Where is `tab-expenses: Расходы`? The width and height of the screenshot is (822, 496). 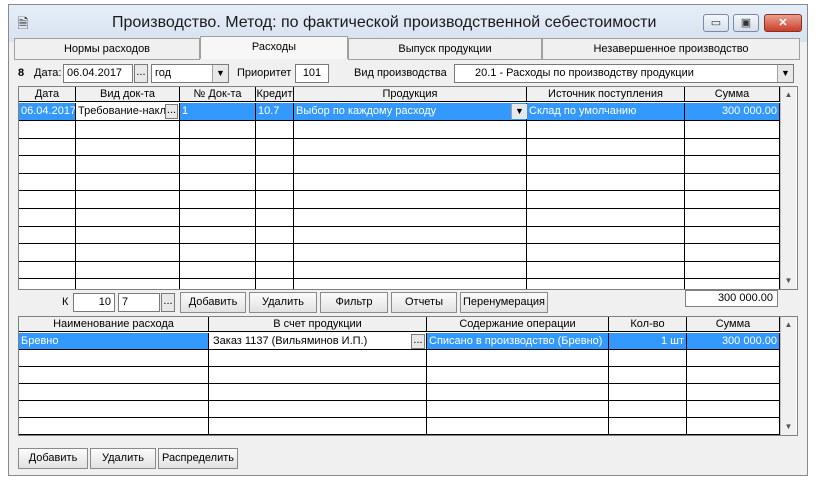 tab-expenses: Расходы is located at coordinates (274, 47).